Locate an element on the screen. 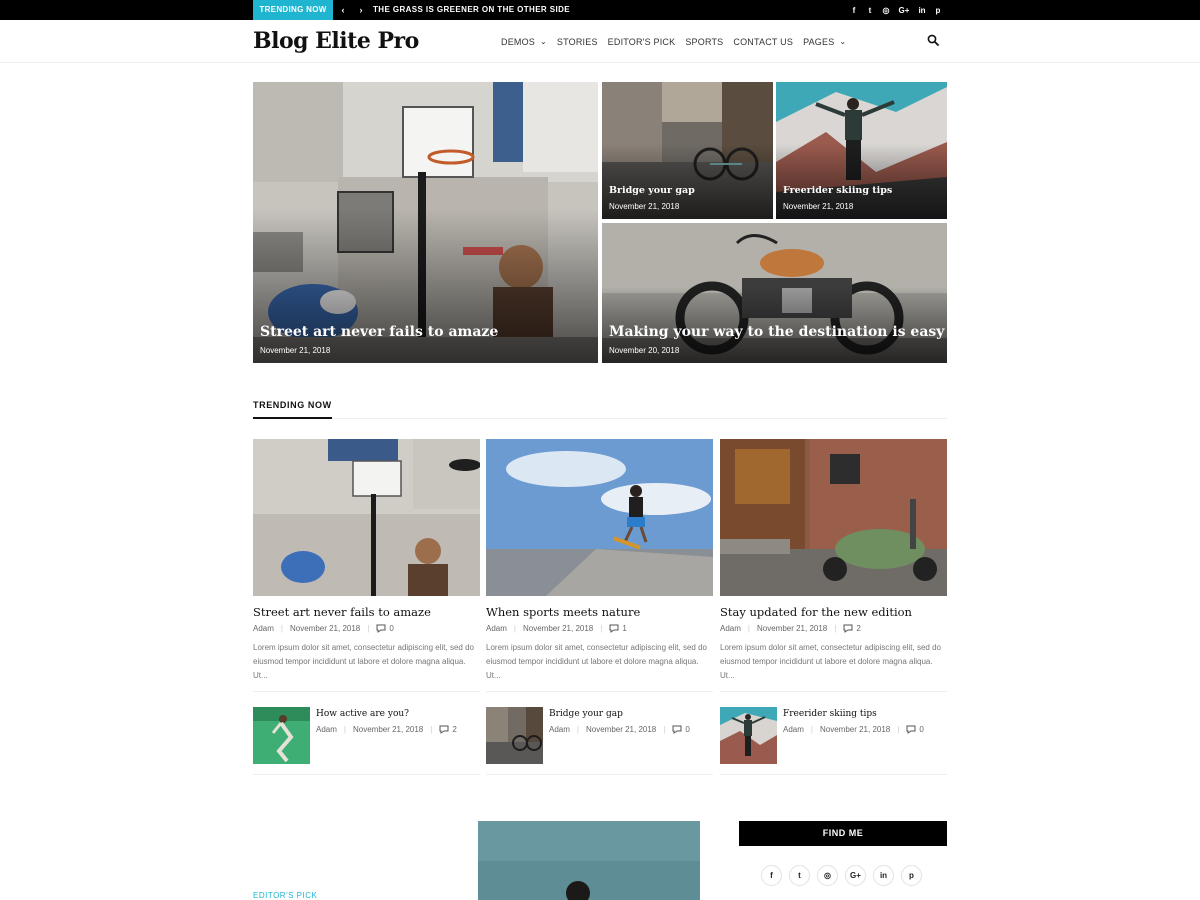 The width and height of the screenshot is (1200, 900). skateboarder-image is located at coordinates (599, 517).